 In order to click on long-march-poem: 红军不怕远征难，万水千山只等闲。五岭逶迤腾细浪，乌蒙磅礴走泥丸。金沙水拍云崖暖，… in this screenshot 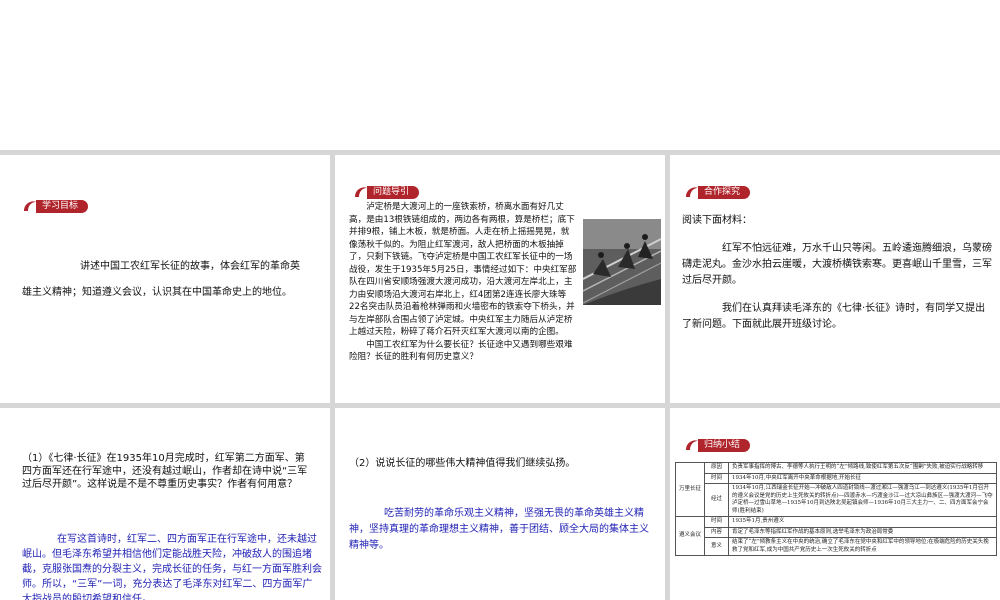, I will do `click(837, 264)`.